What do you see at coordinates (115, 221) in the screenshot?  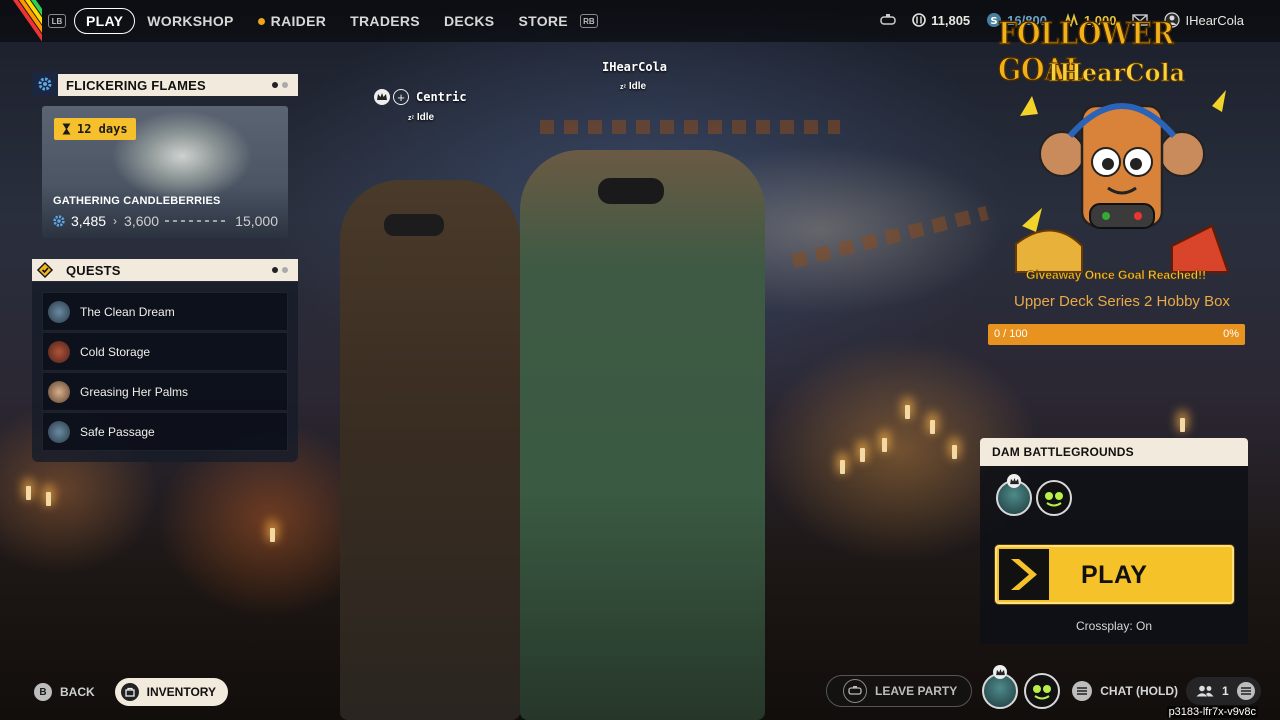 I see `chevron-right-icon: ›` at bounding box center [115, 221].